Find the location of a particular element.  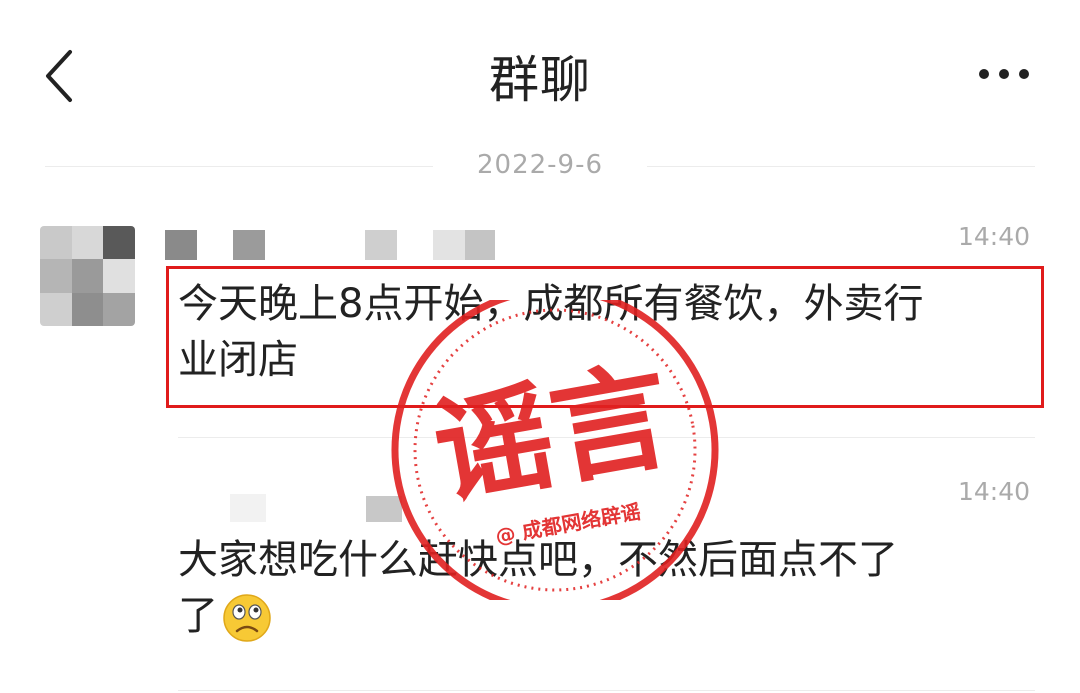

page-title: 群聊 is located at coordinates (540, 80).